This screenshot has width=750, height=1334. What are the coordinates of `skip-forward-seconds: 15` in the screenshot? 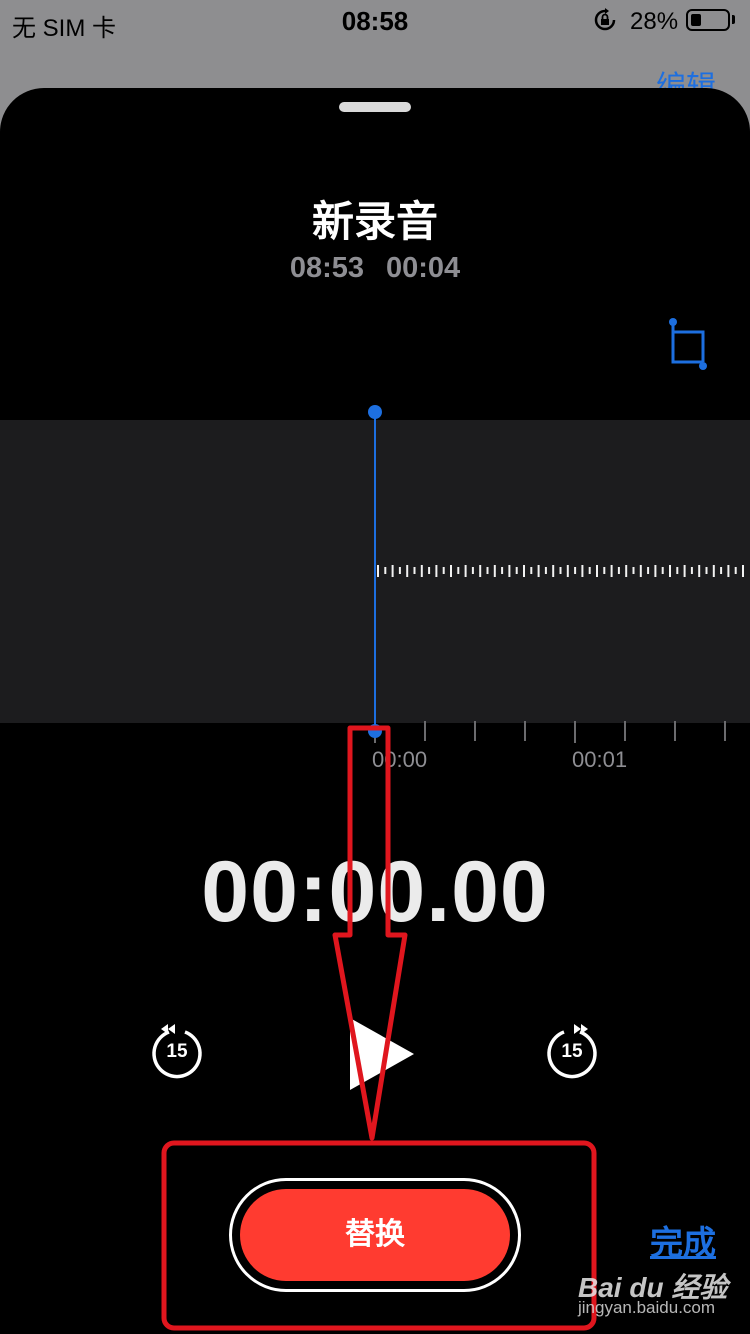 It's located at (572, 1051).